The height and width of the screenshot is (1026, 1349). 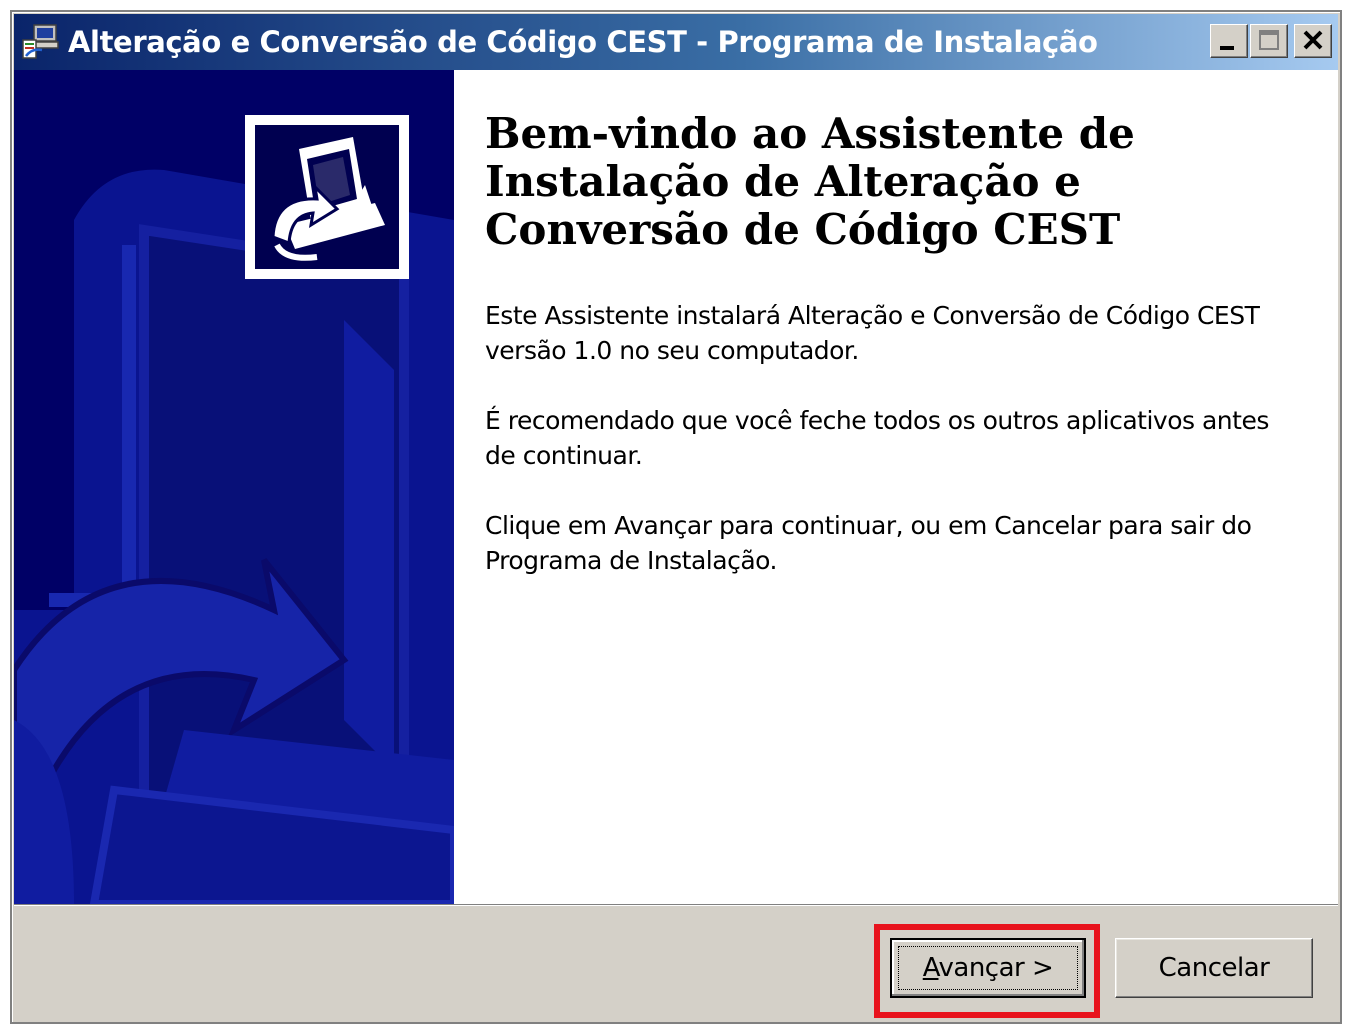 I want to click on setup-logo, so click(x=327, y=197).